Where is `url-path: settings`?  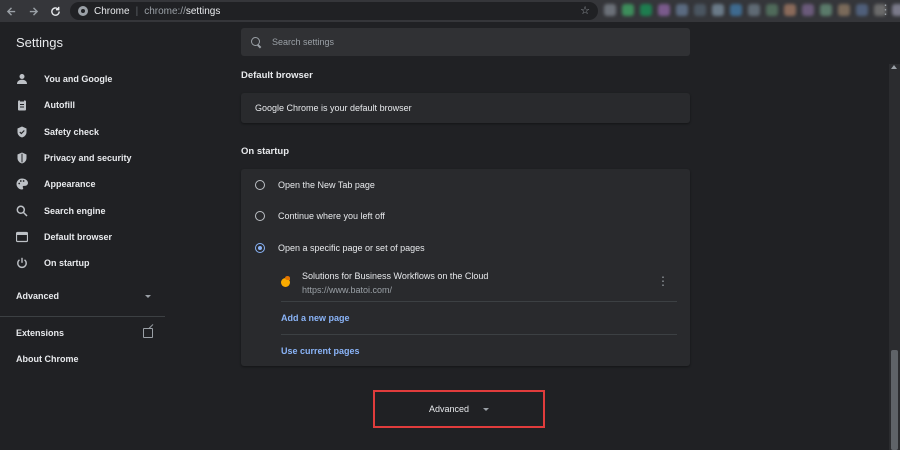
url-path: settings is located at coordinates (203, 11).